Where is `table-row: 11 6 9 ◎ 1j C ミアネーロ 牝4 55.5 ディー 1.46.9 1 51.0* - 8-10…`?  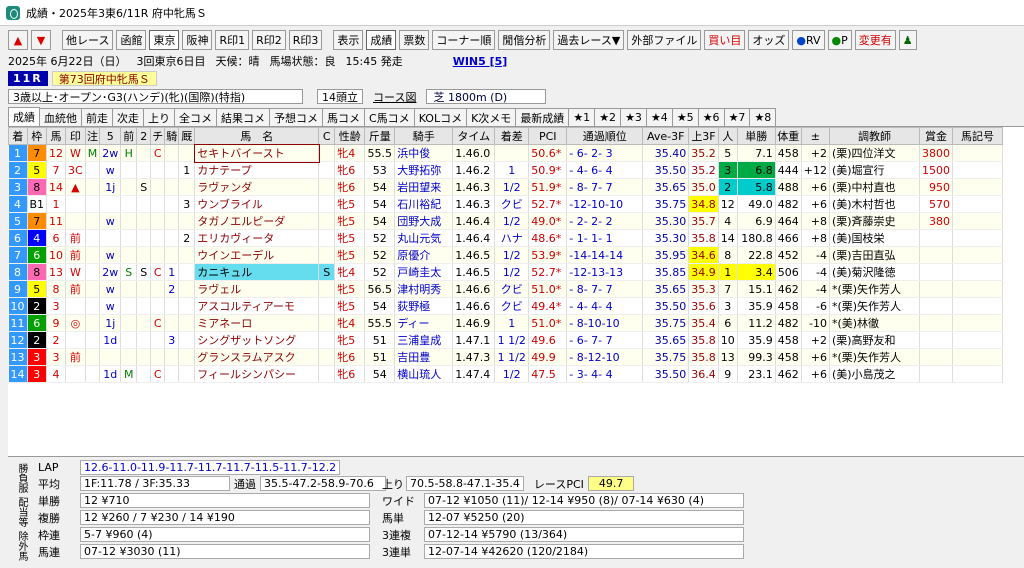 table-row: 11 6 9 ◎ 1j C ミアネーロ 牝4 55.5 ディー 1.46.9 1 51.0* - 8-10… is located at coordinates (505, 323).